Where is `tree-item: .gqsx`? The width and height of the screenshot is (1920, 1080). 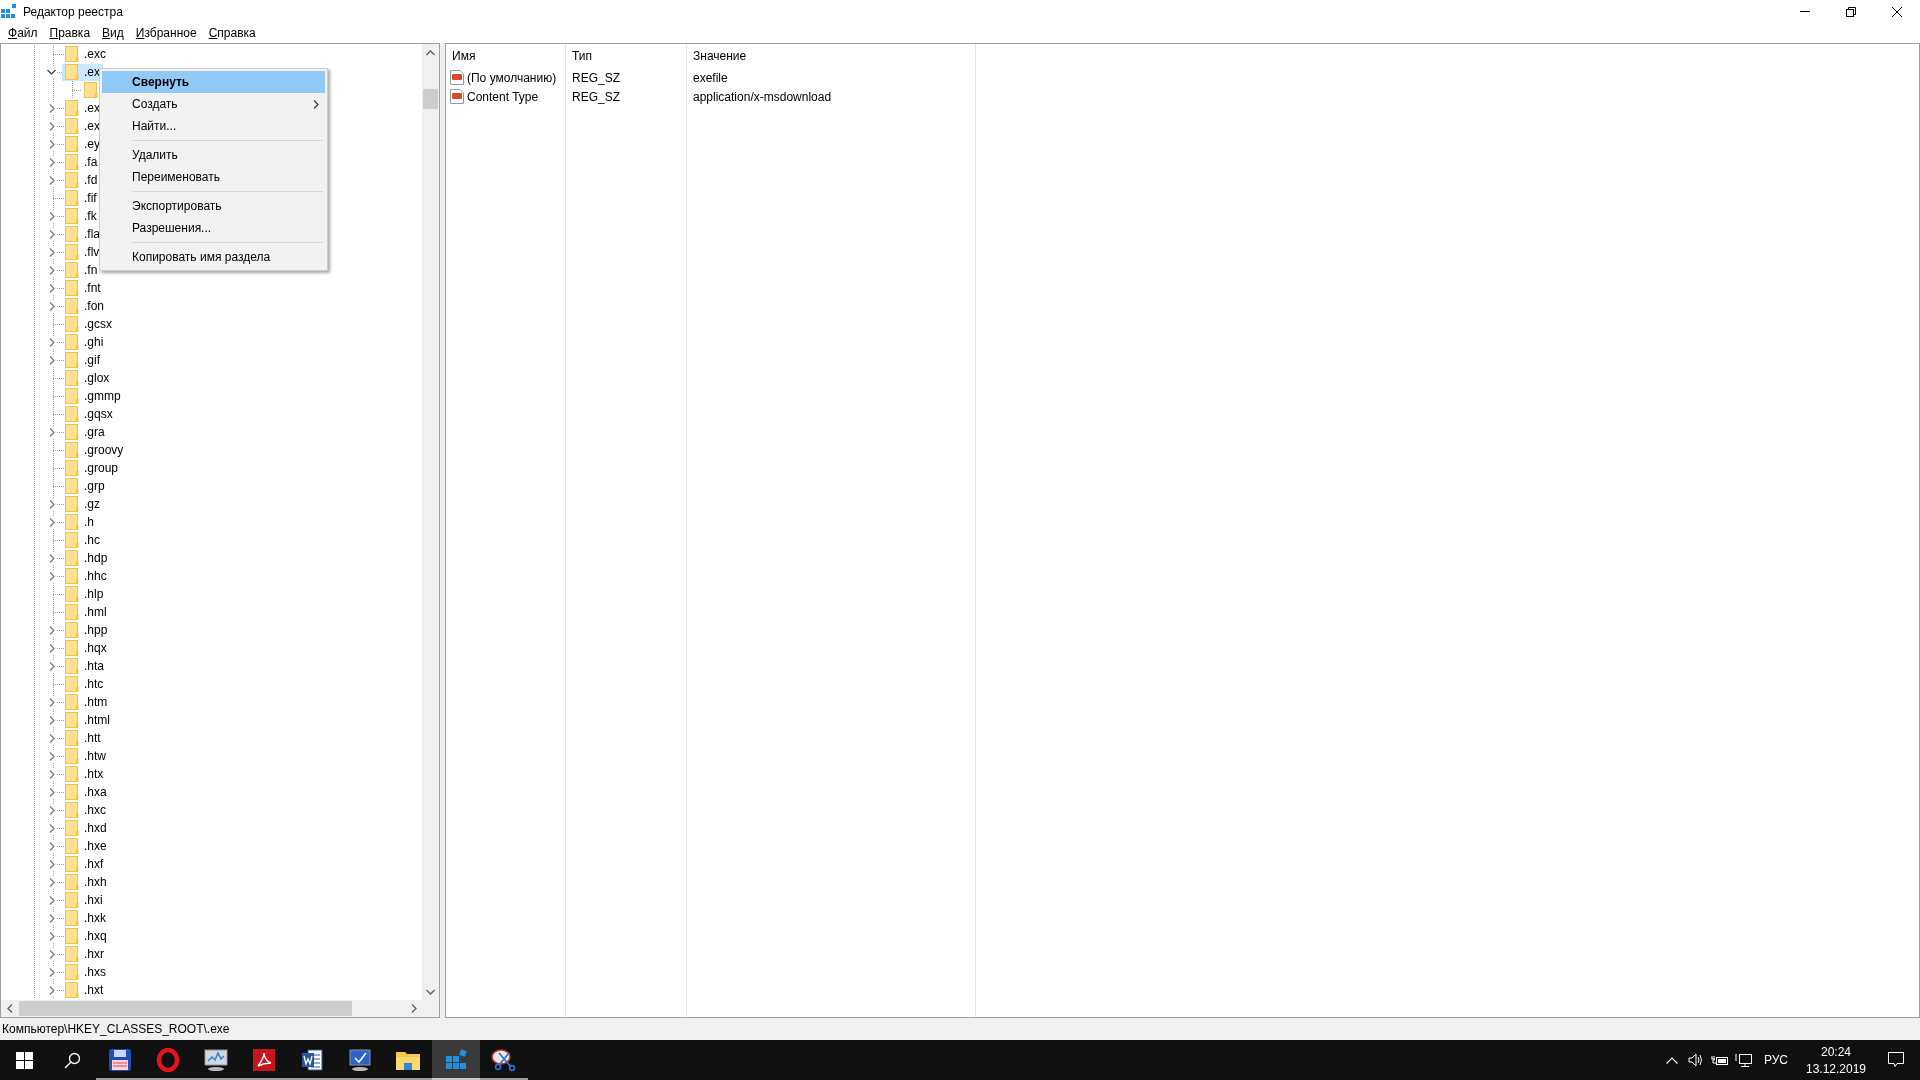 tree-item: .gqsx is located at coordinates (89, 414).